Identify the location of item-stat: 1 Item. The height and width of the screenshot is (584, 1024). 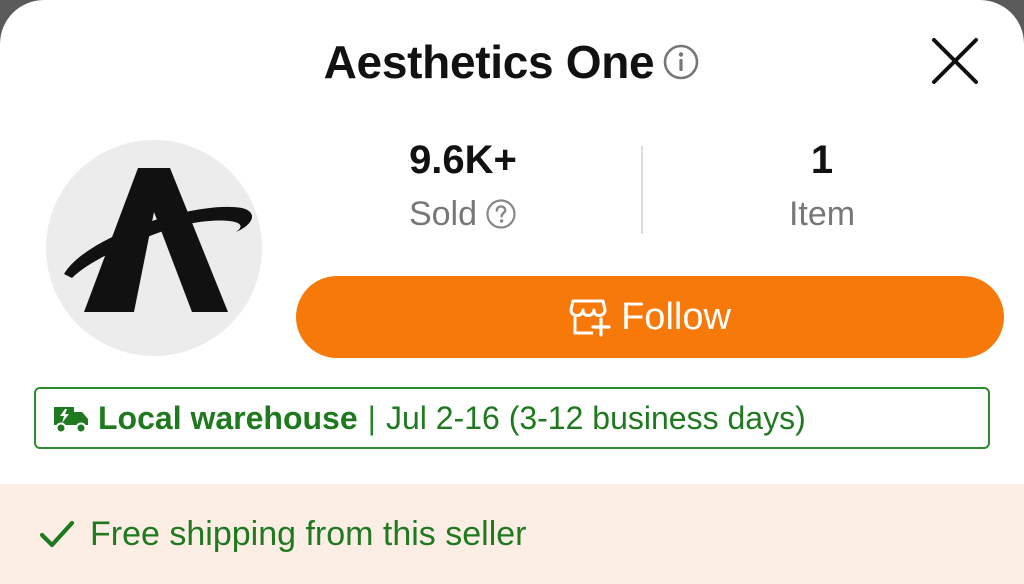
(822, 185).